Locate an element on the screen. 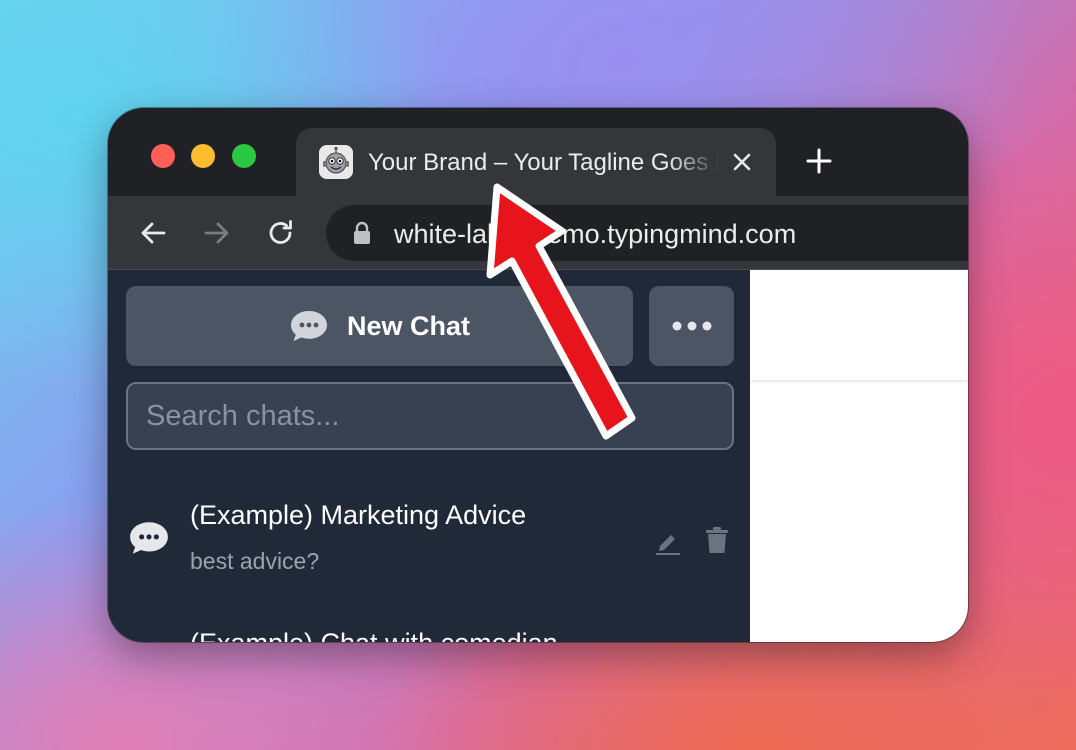 Image resolution: width=1076 pixels, height=750 pixels. more-dots-icon is located at coordinates (691, 326).